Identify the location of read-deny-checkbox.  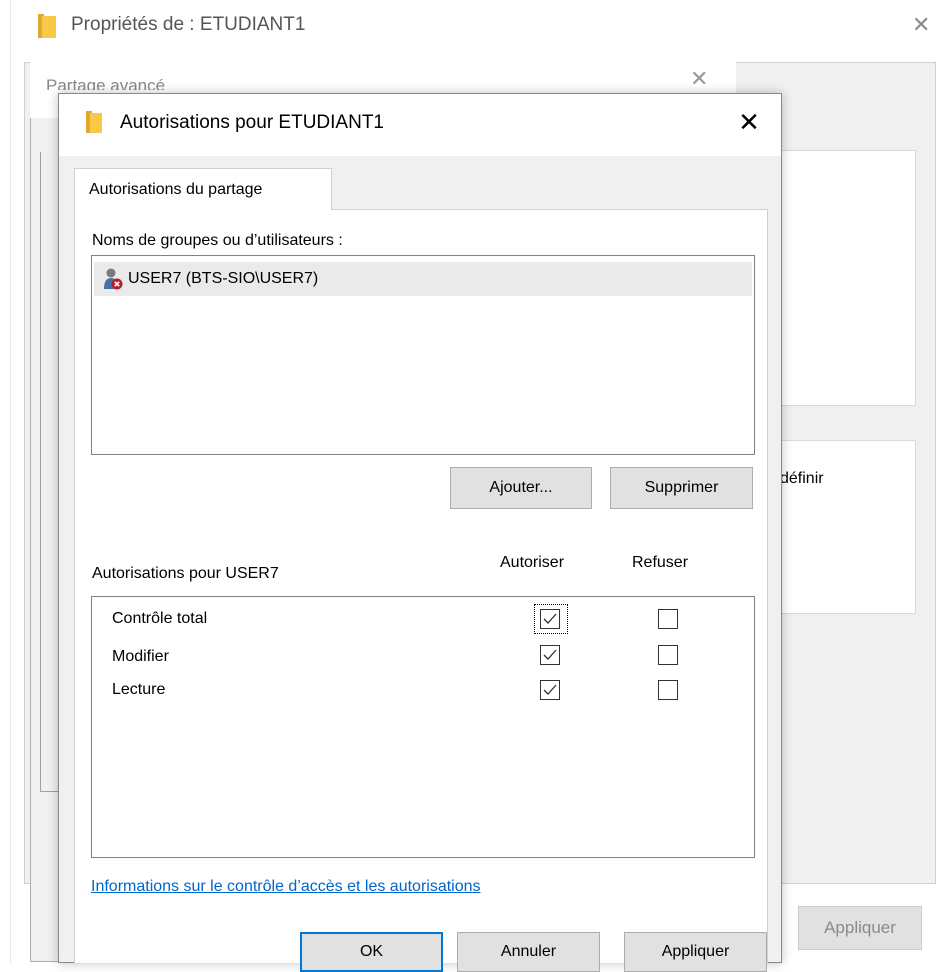
(668, 690).